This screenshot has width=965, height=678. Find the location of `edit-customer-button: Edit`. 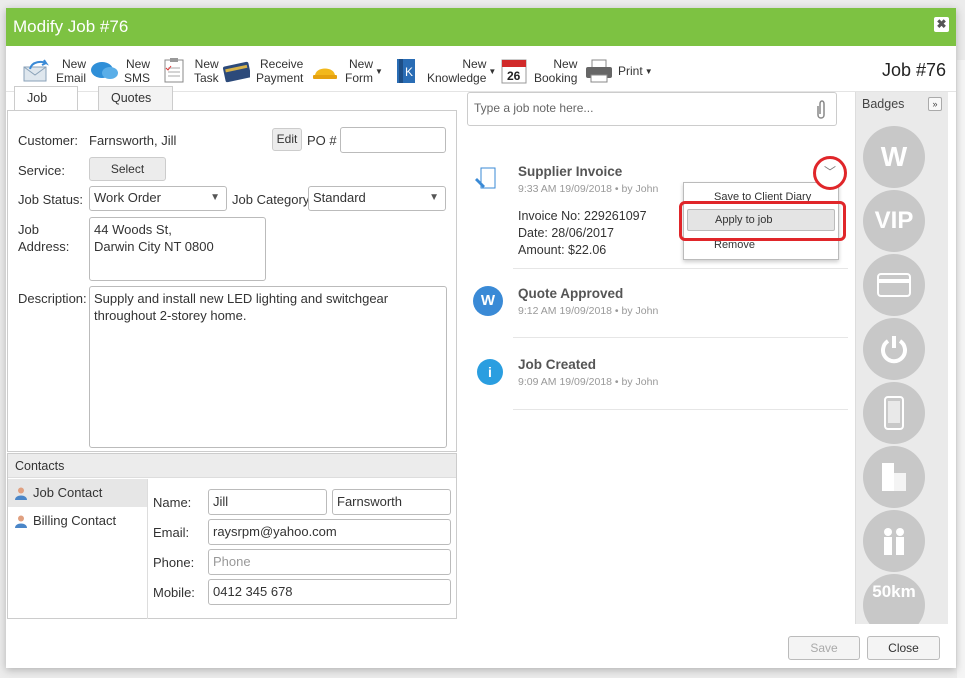

edit-customer-button: Edit is located at coordinates (287, 139).